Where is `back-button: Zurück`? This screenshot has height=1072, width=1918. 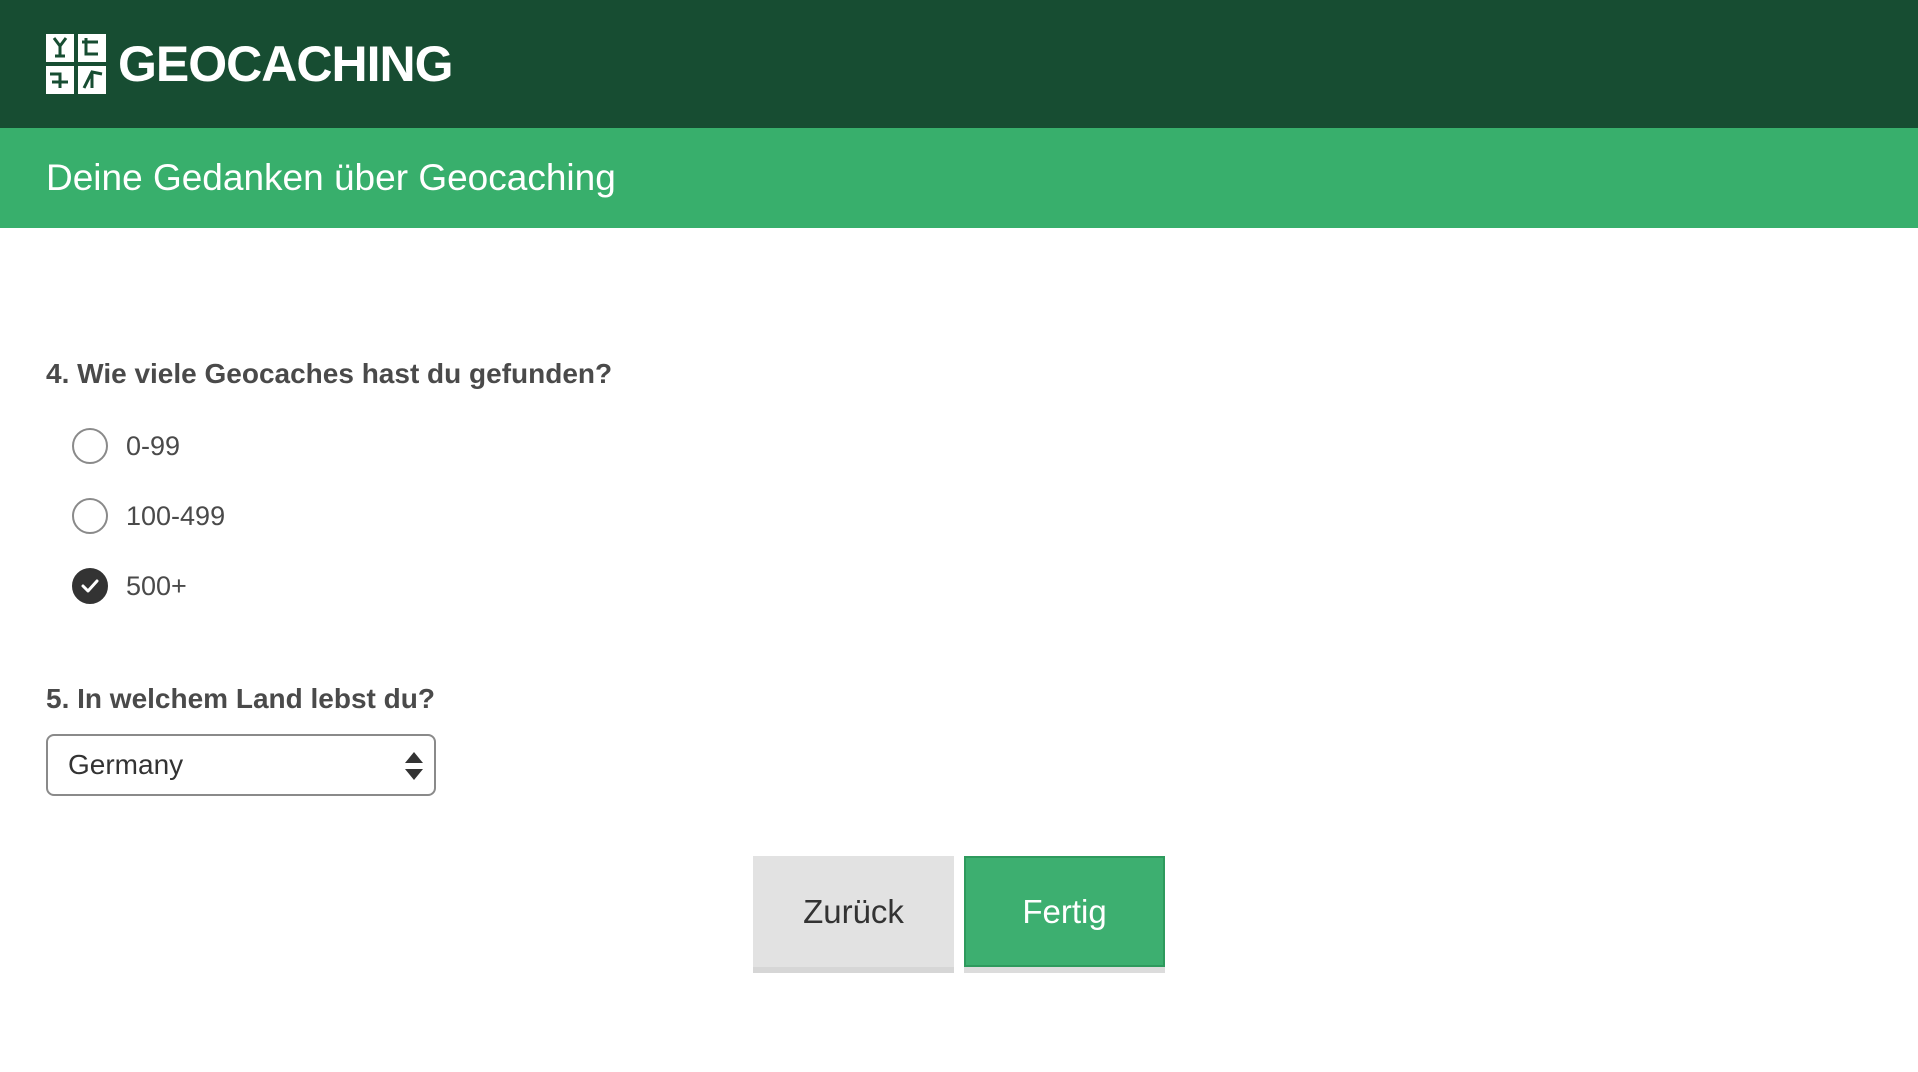
back-button: Zurück is located at coordinates (853, 911).